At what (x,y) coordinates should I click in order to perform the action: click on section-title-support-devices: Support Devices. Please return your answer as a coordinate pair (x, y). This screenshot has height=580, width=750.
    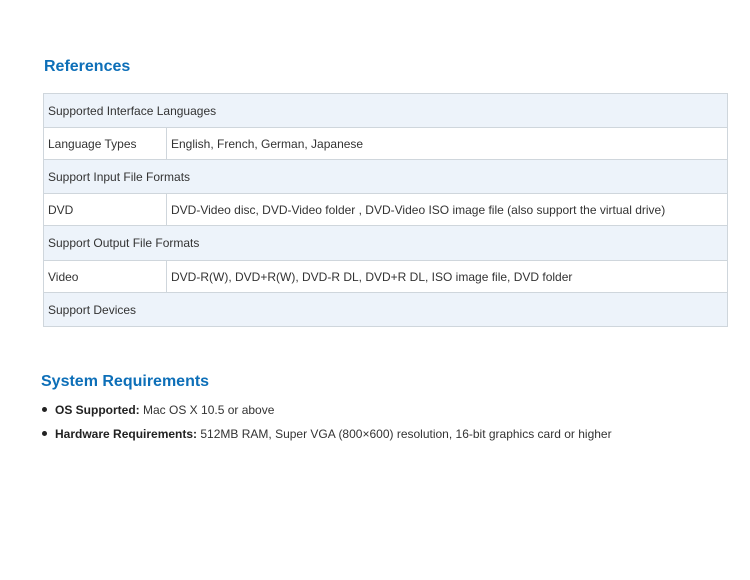
    Looking at the image, I should click on (385, 309).